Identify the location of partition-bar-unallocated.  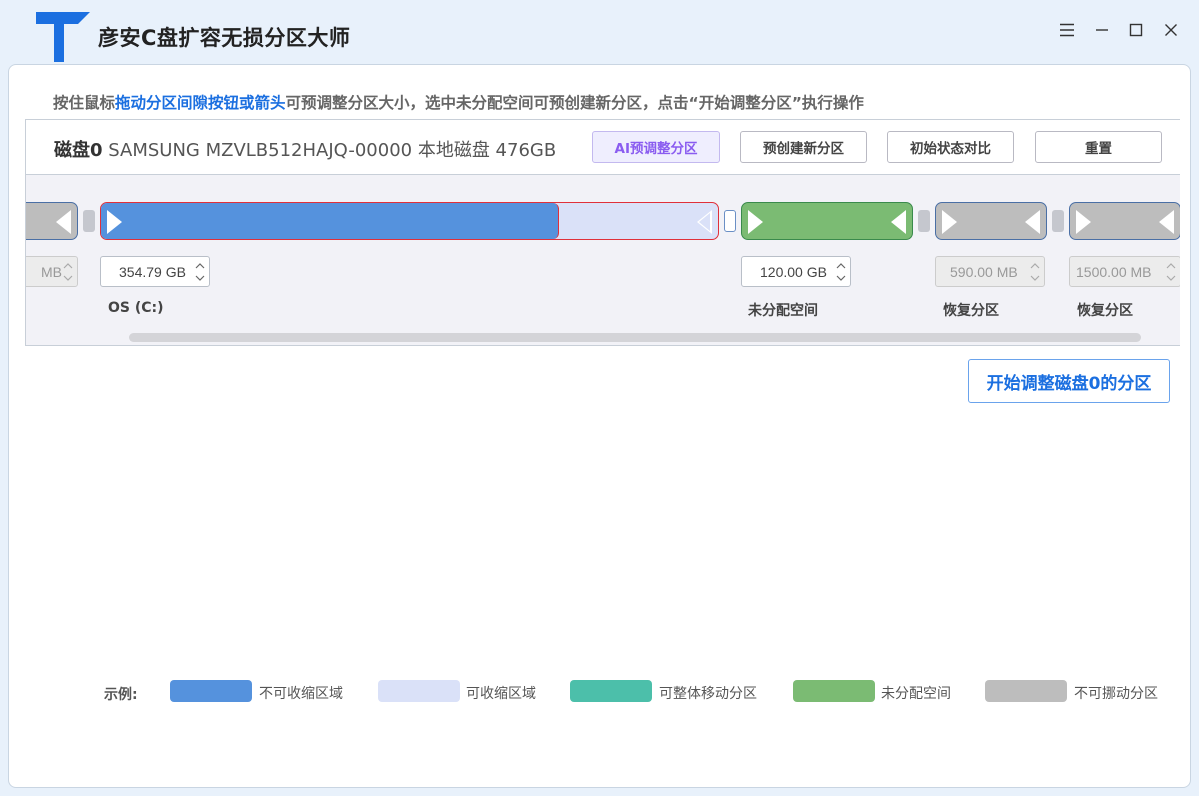
(827, 221).